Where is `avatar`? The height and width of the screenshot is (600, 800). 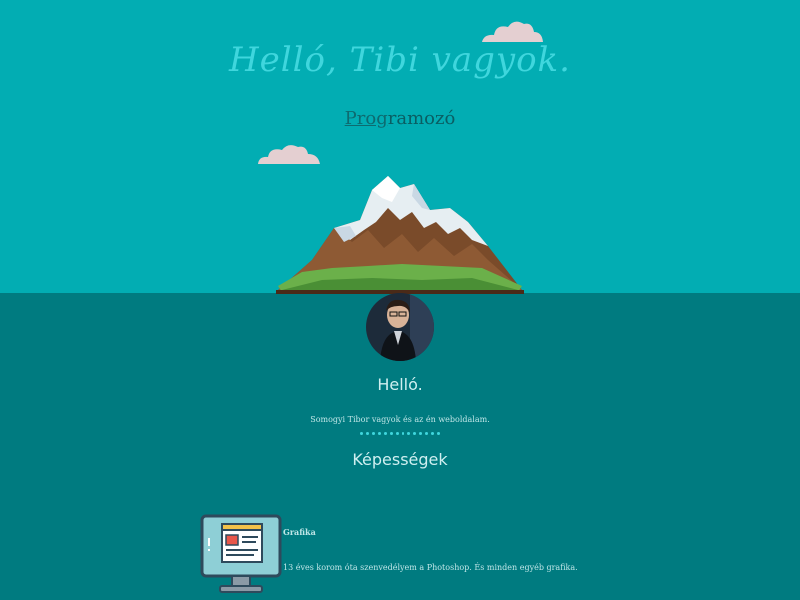 avatar is located at coordinates (400, 327).